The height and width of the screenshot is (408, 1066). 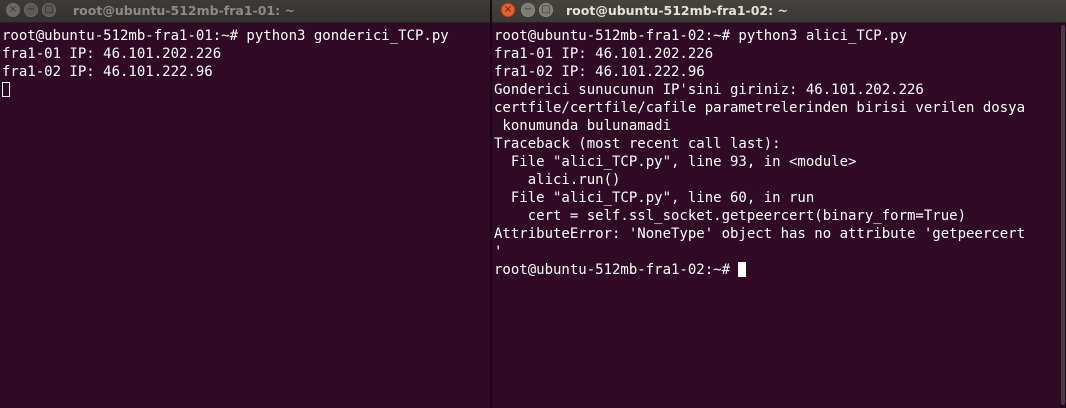 What do you see at coordinates (498, 252) in the screenshot?
I see `terminal-line: '` at bounding box center [498, 252].